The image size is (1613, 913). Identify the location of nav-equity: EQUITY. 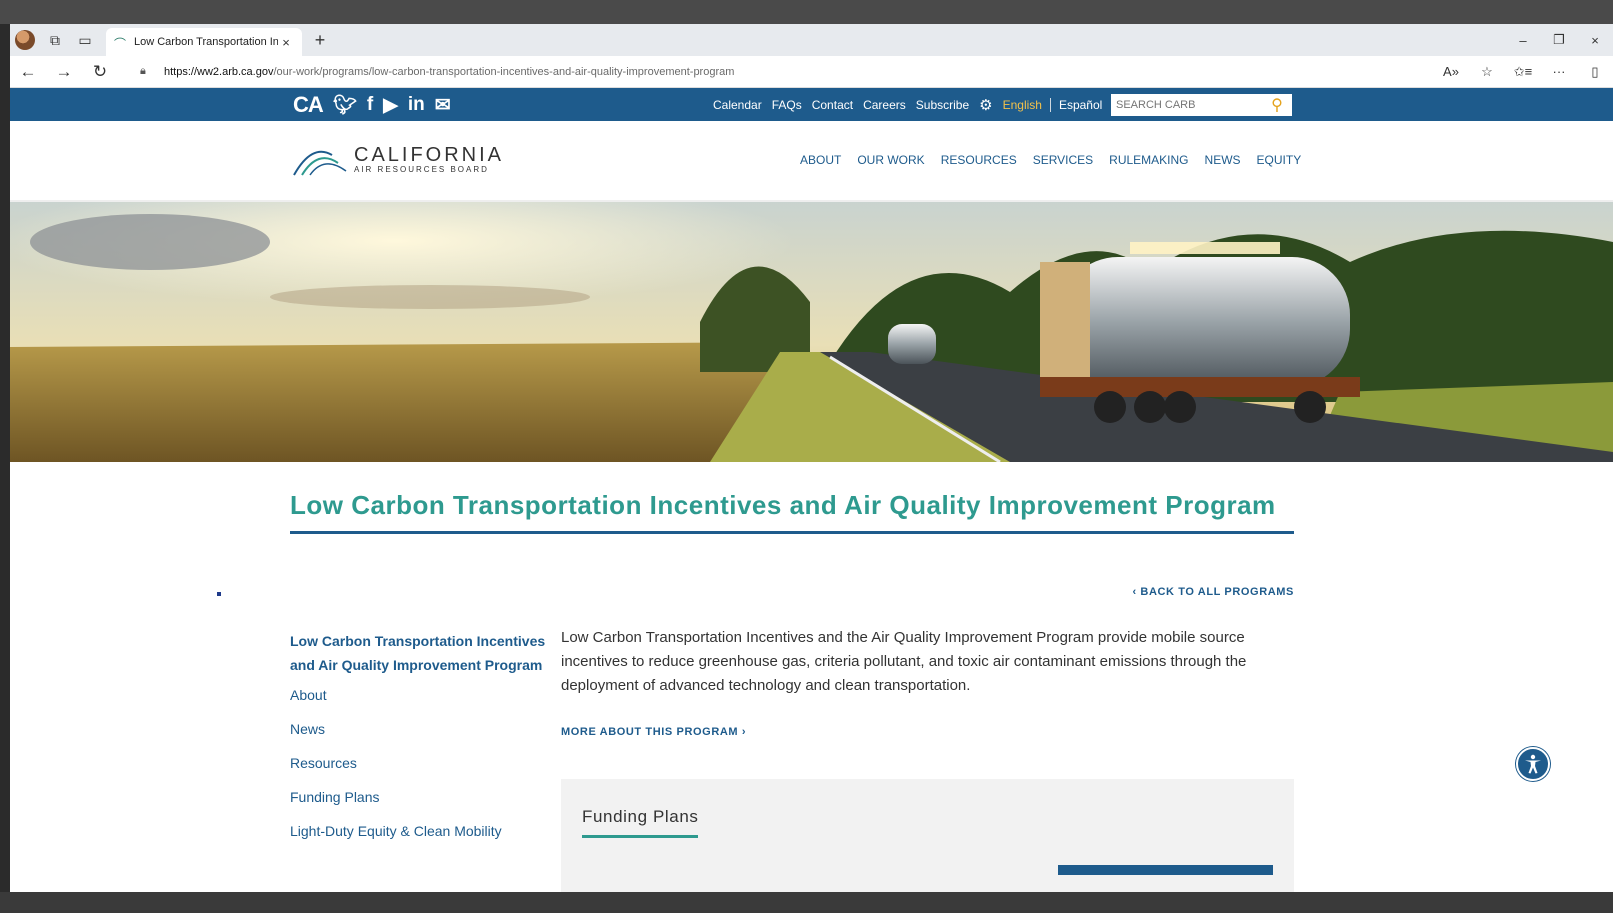
(1279, 160).